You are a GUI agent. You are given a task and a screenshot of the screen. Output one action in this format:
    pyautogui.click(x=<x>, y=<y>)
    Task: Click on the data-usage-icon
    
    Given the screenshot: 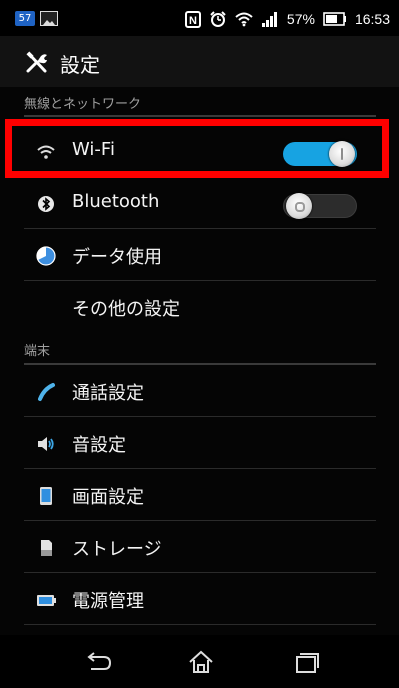 What is the action you would take?
    pyautogui.click(x=46, y=256)
    